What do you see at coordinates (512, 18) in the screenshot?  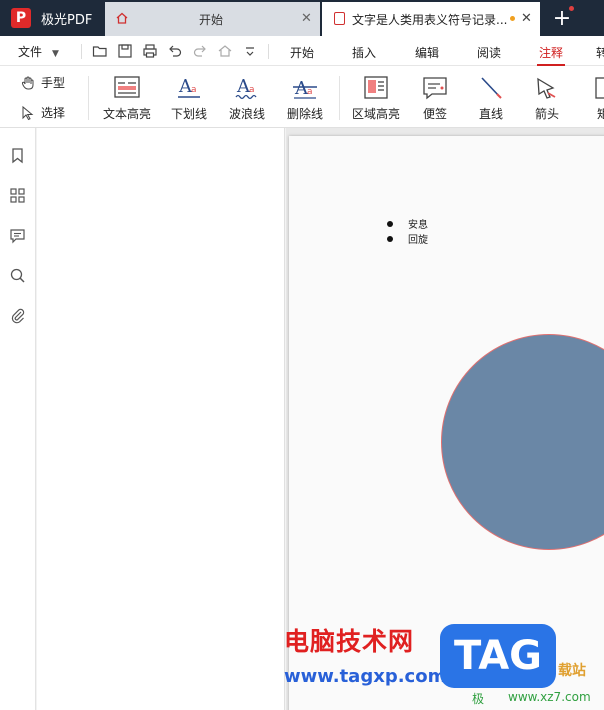 I see `unsaved-indicator` at bounding box center [512, 18].